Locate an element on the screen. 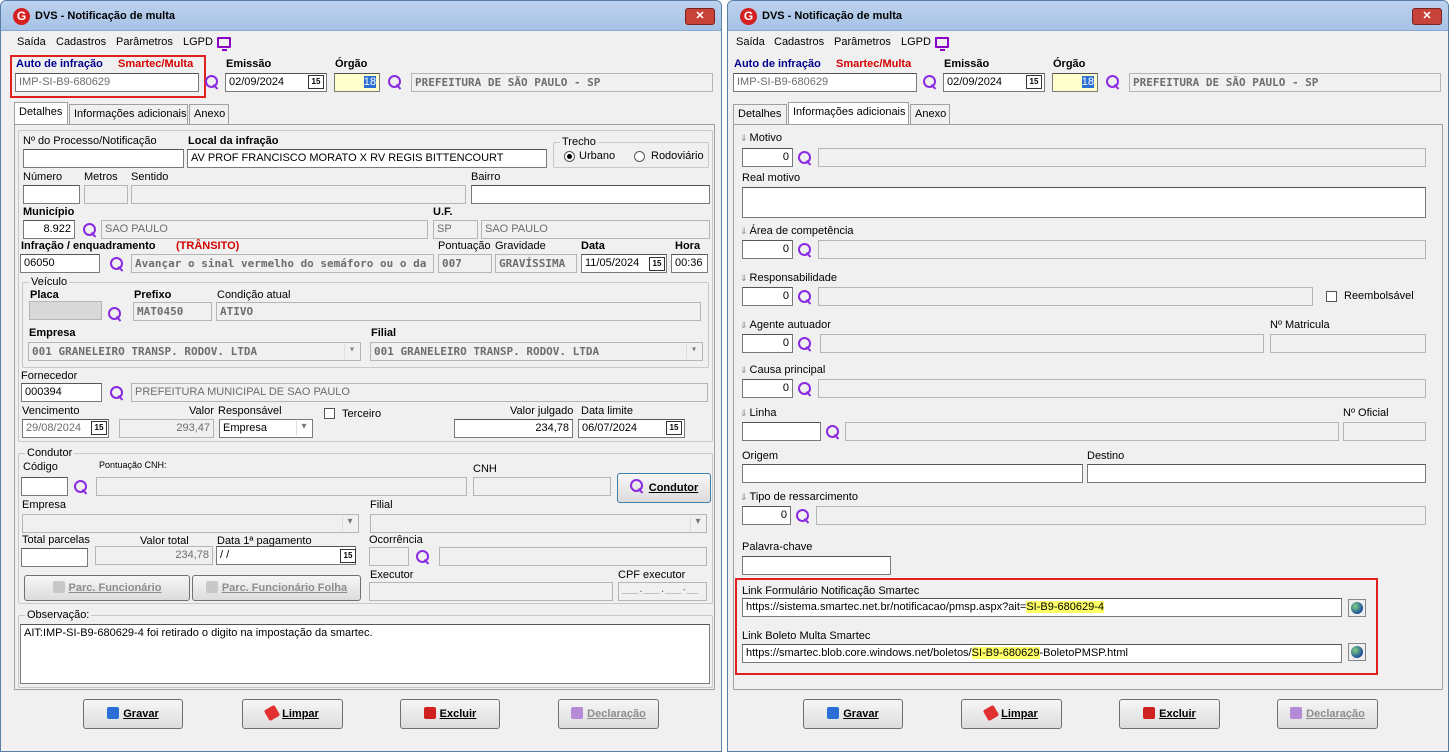  parc-funcionario-button: Parc. Funcionário is located at coordinates (107, 588).